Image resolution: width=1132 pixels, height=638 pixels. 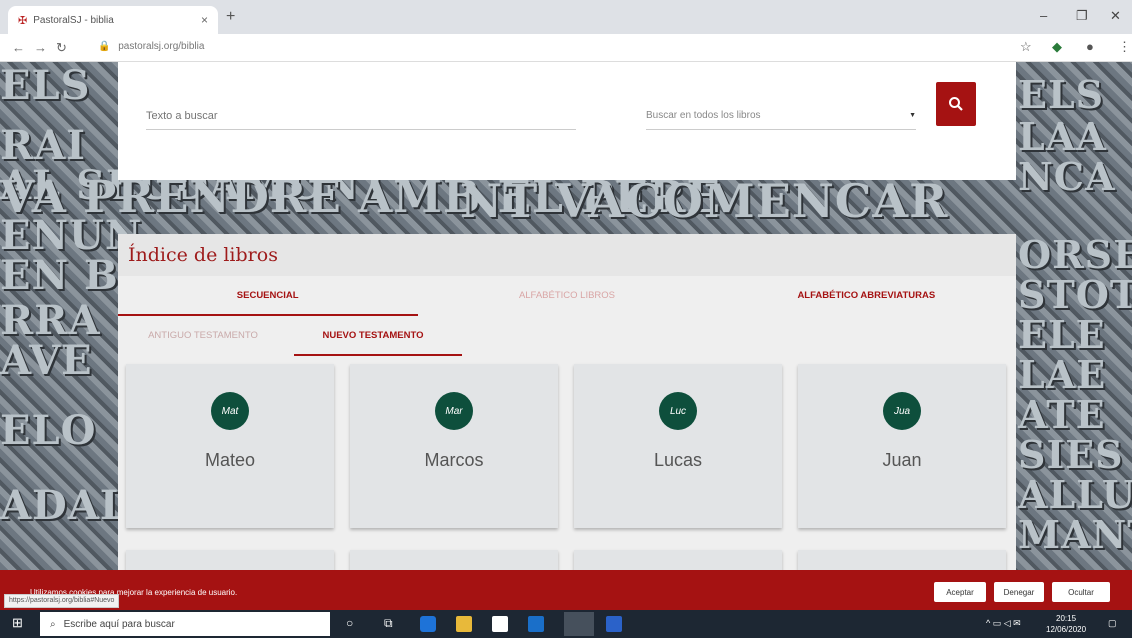 What do you see at coordinates (960, 592) in the screenshot?
I see `cookie-accept-button: Aceptar` at bounding box center [960, 592].